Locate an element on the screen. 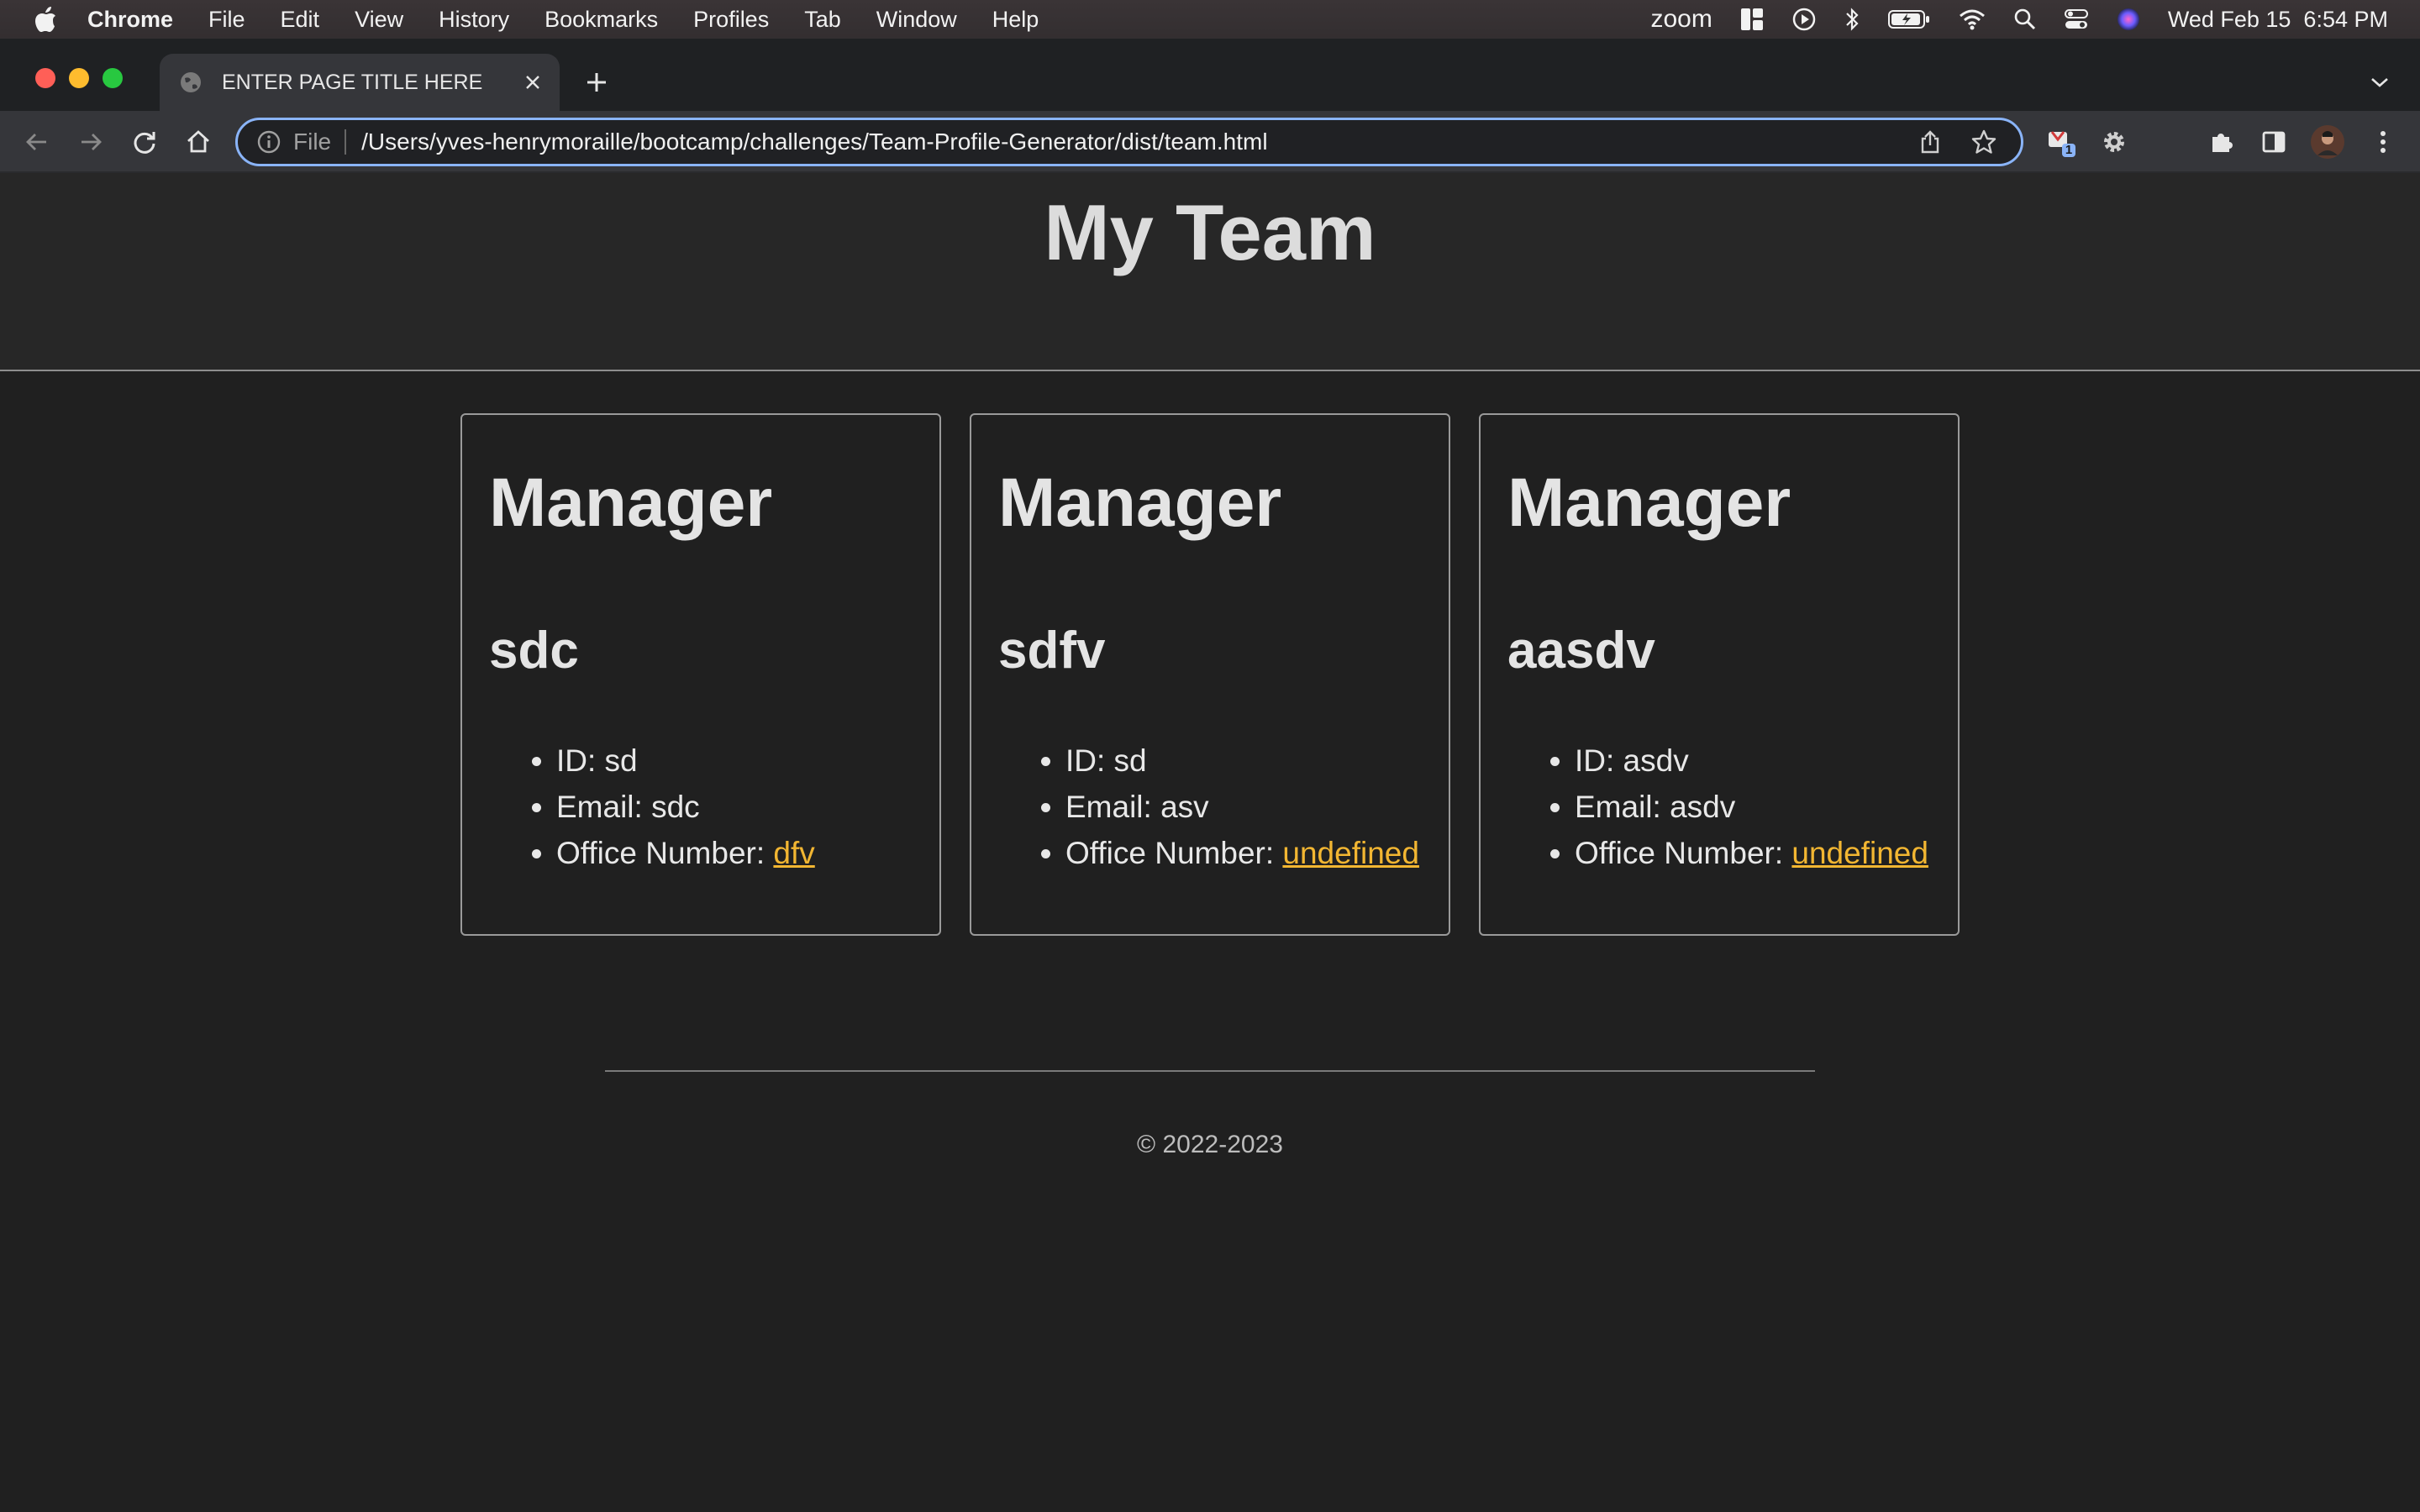 The image size is (2420, 1512). extension-icon: 1 is located at coordinates (2062, 141).